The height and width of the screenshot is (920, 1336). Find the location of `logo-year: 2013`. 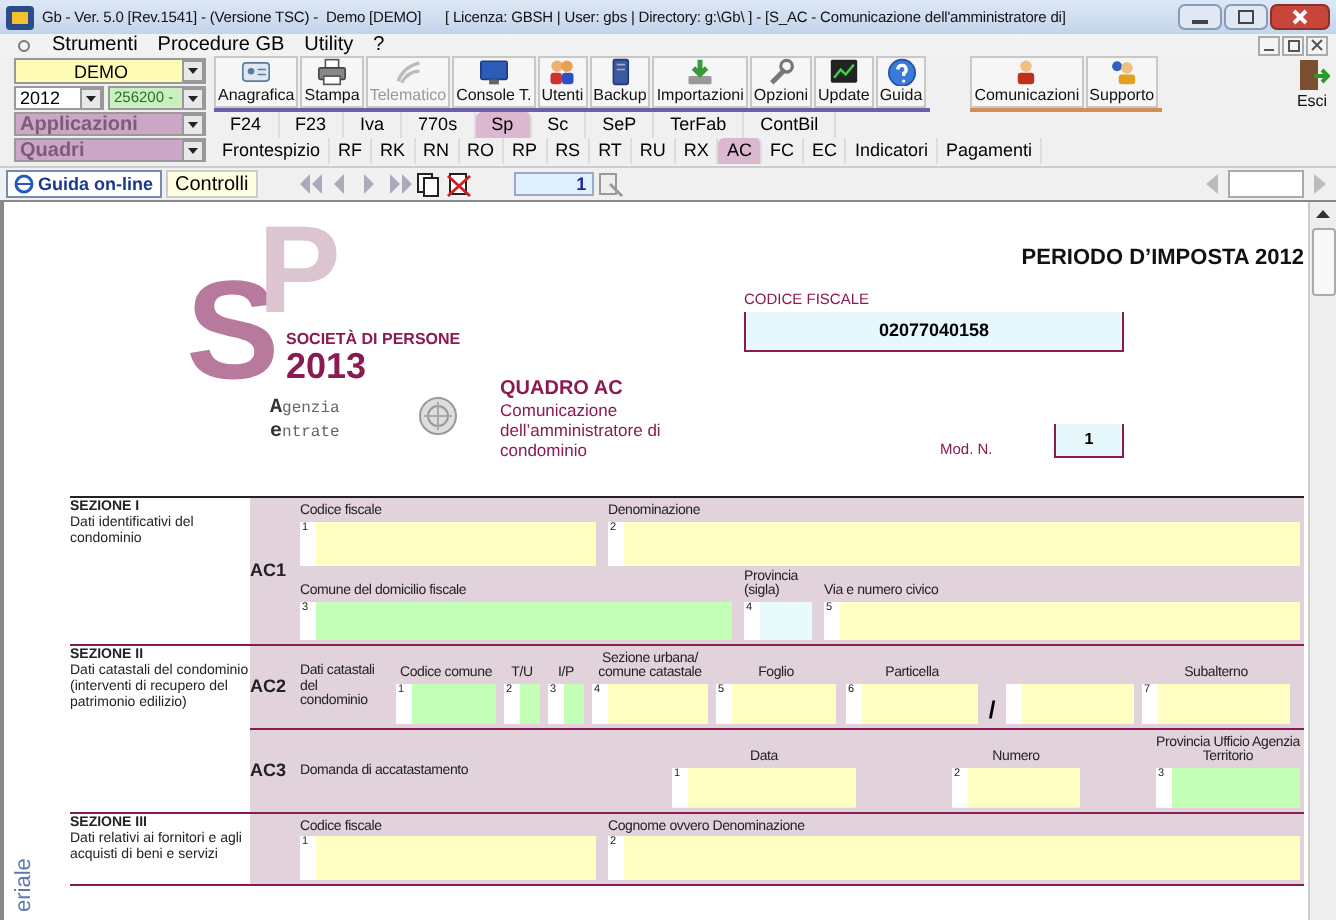

logo-year: 2013 is located at coordinates (326, 367).